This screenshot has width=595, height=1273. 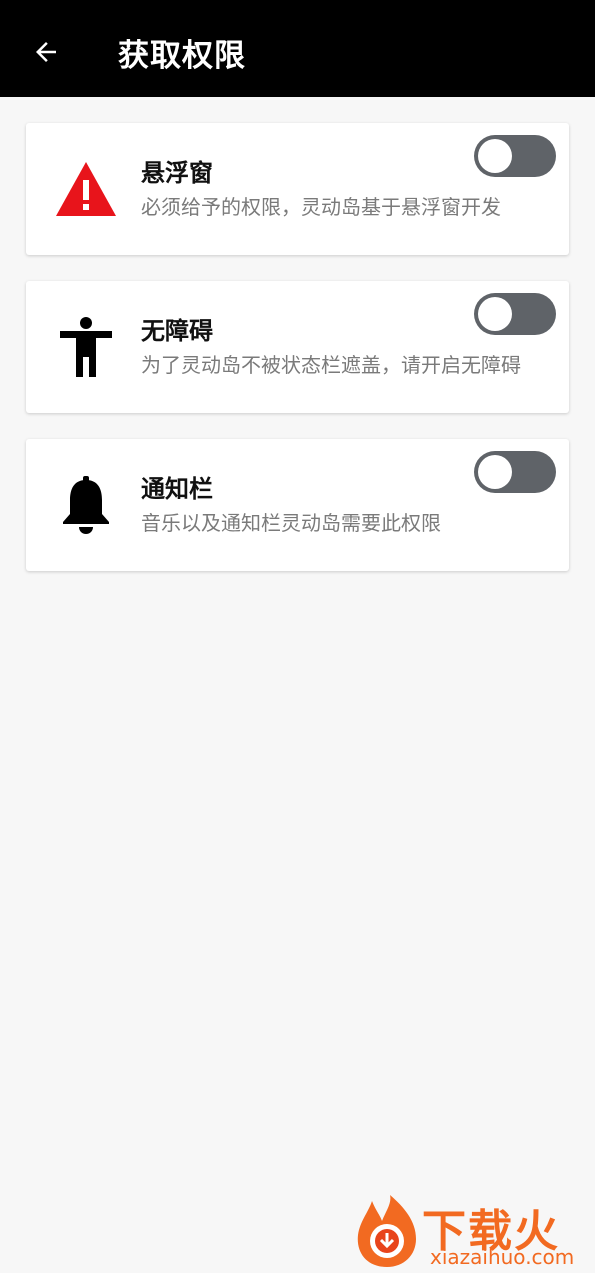 I want to click on back-button, so click(x=46, y=52).